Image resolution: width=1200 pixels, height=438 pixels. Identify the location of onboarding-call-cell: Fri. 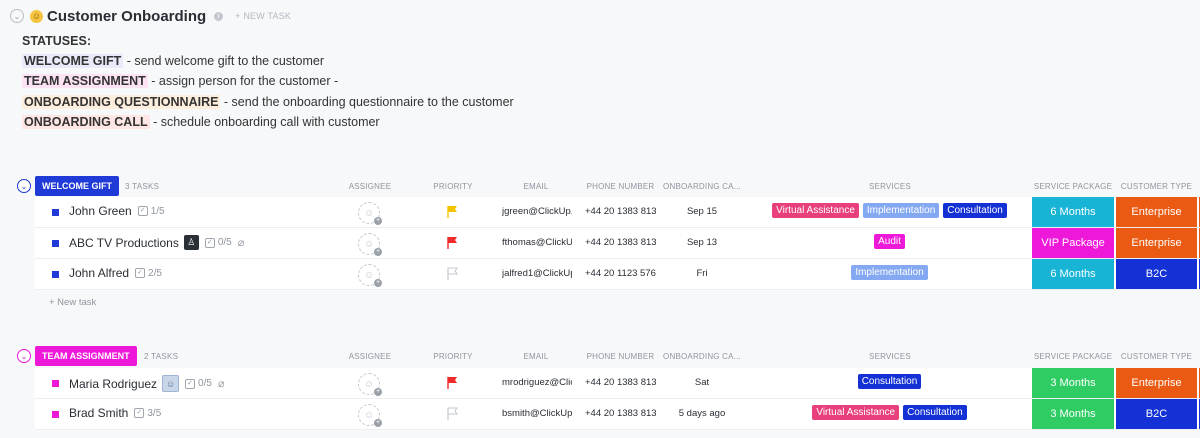
(702, 273).